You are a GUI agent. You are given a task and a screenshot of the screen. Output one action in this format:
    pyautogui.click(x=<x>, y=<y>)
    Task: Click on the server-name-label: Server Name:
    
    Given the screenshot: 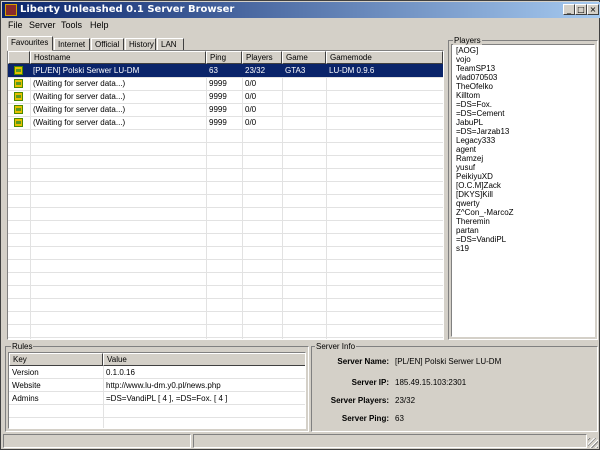 What is the action you would take?
    pyautogui.click(x=363, y=361)
    